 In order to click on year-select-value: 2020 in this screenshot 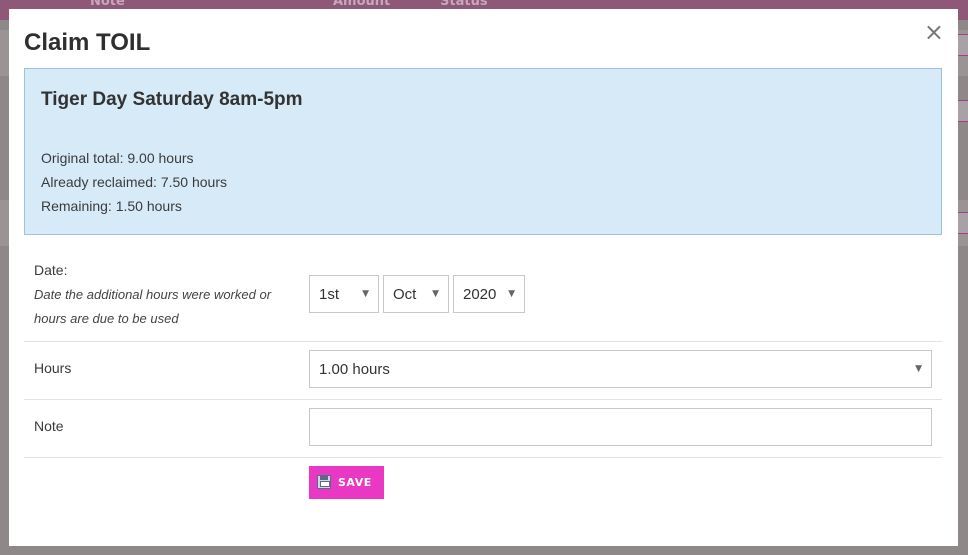, I will do `click(480, 294)`.